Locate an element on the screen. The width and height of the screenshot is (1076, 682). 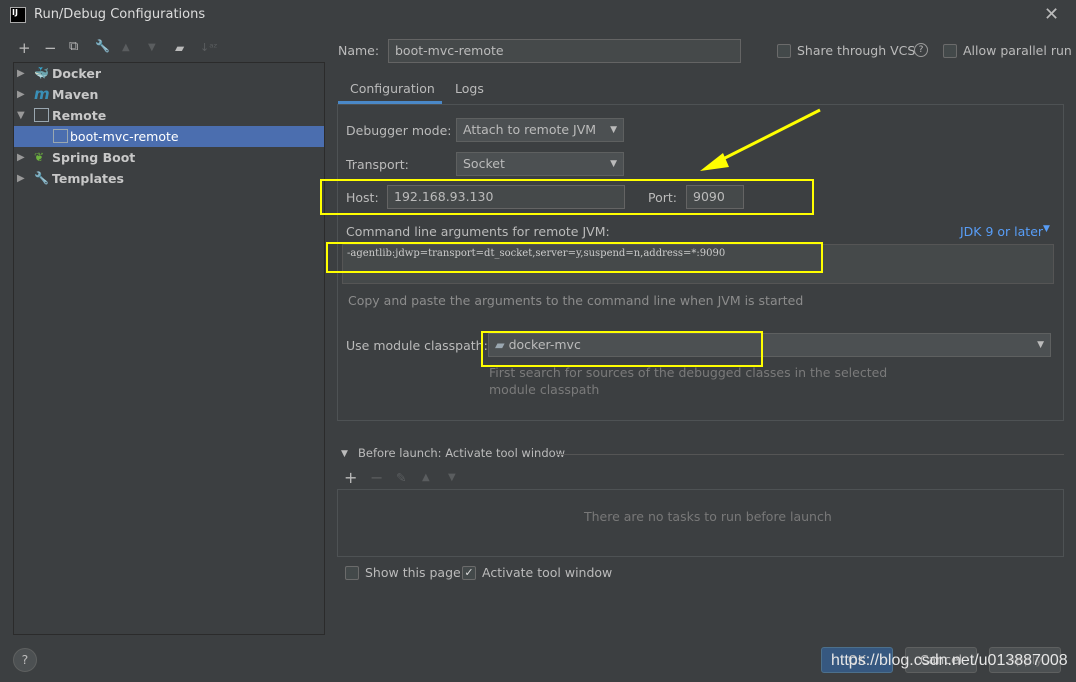
allow-parallel-checkbox is located at coordinates (950, 51).